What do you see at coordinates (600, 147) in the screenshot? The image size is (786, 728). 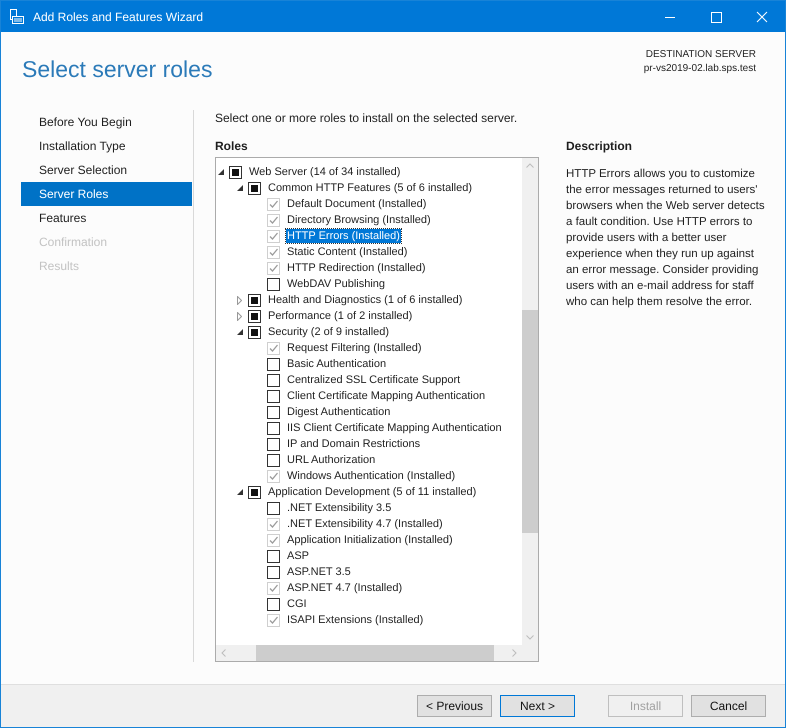 I see `description-heading: Description` at bounding box center [600, 147].